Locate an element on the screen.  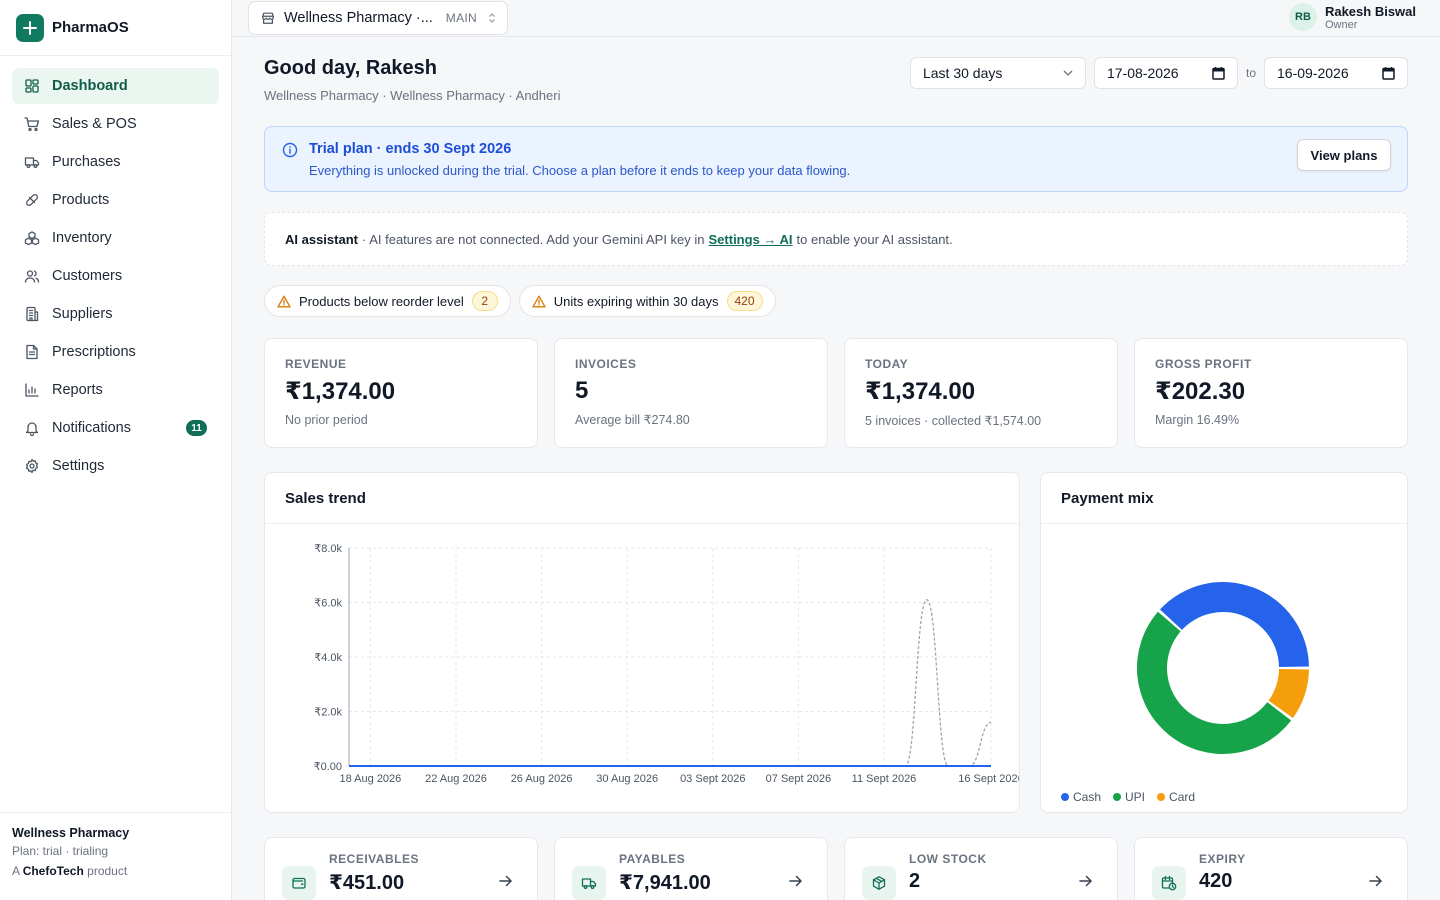
summary-card-receivables: RECEIVABLES ₹451.00 is located at coordinates (401, 868).